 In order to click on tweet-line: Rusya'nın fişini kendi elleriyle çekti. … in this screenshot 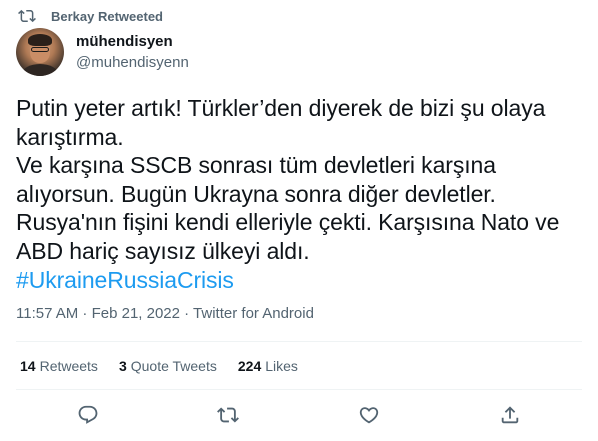, I will do `click(288, 236)`.